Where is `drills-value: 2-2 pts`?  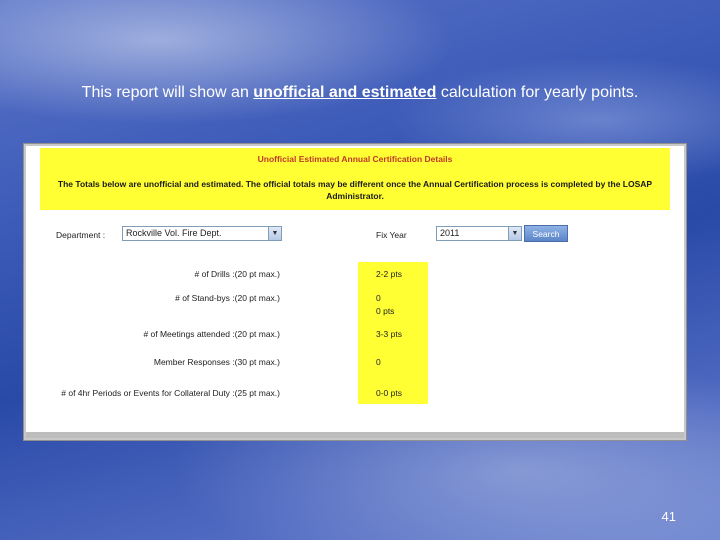
drills-value: 2-2 pts is located at coordinates (389, 274).